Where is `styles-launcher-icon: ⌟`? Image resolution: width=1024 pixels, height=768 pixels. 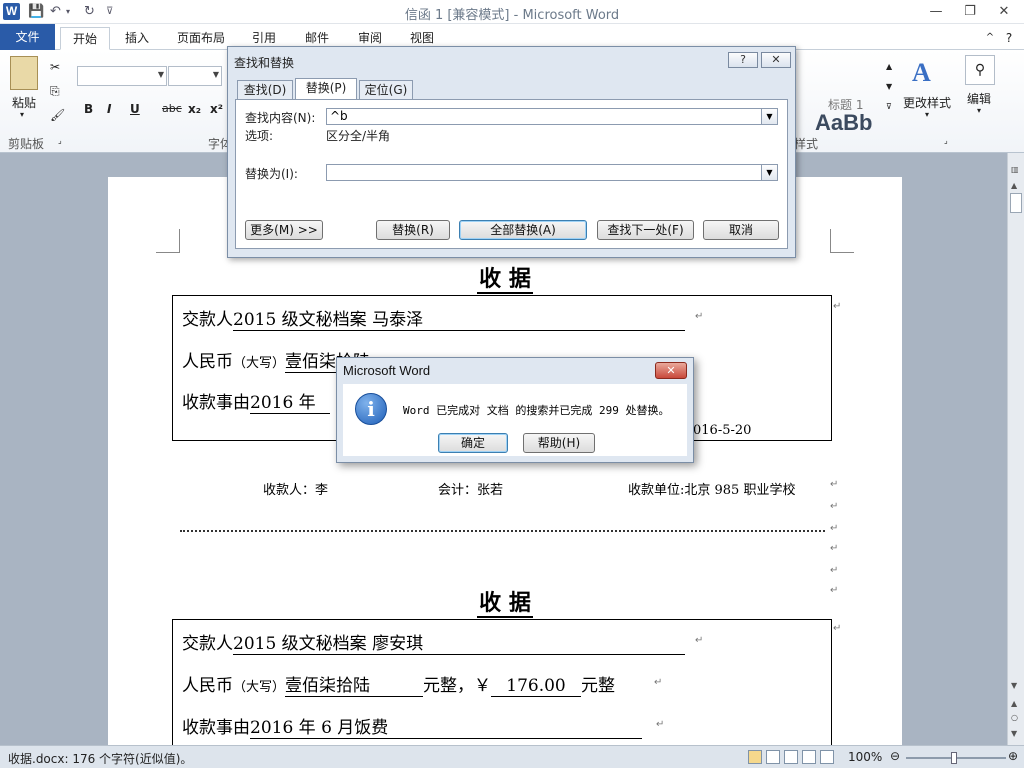
styles-launcher-icon: ⌟ is located at coordinates (946, 140).